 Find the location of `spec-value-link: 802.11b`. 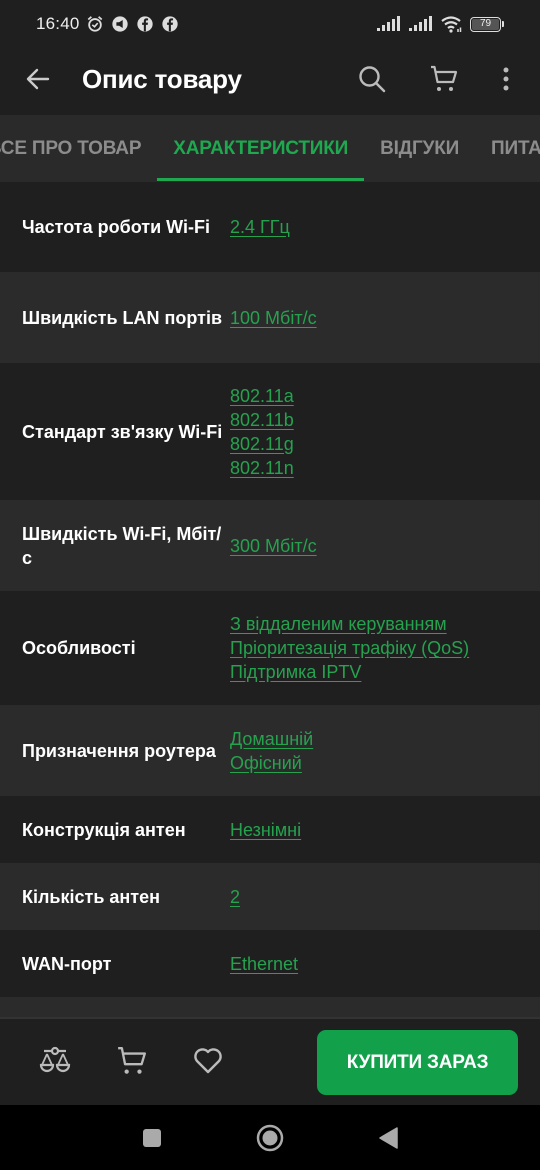

spec-value-link: 802.11b is located at coordinates (262, 420).